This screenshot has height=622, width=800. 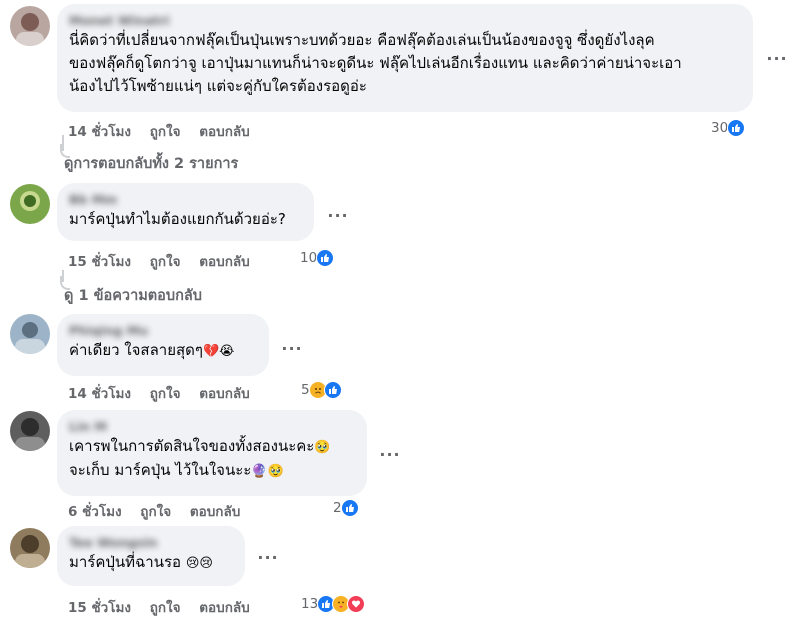 I want to click on view-replies-link: ดูการตอบกลับทั้ง 2 รายการ, so click(x=149, y=159).